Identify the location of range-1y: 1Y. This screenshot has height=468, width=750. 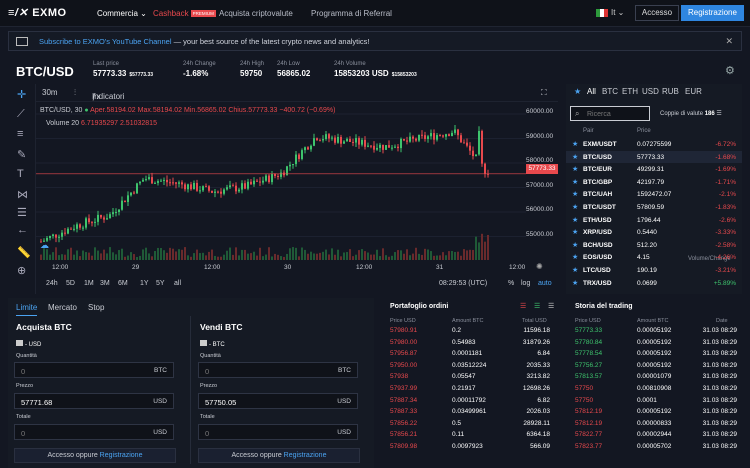
(144, 283).